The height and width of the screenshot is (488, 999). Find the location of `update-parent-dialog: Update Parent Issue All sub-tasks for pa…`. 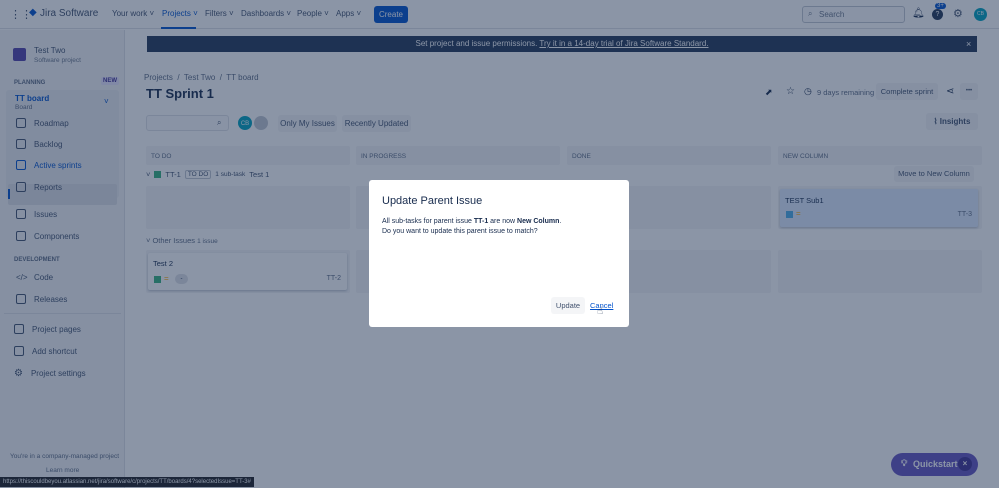

update-parent-dialog: Update Parent Issue All sub-tasks for pa… is located at coordinates (499, 253).